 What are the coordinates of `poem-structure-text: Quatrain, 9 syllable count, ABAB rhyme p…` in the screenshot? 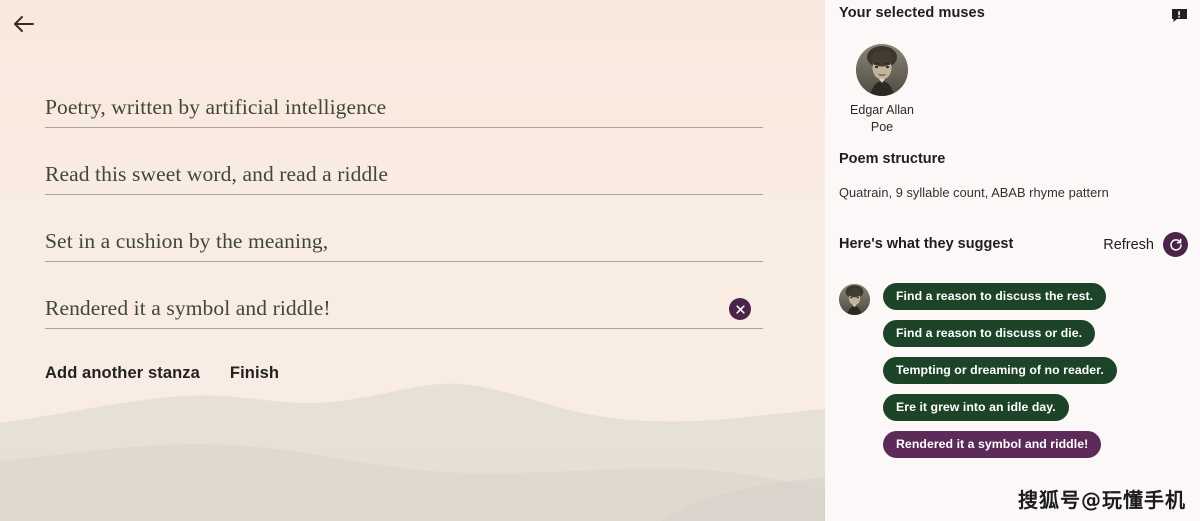 It's located at (974, 192).